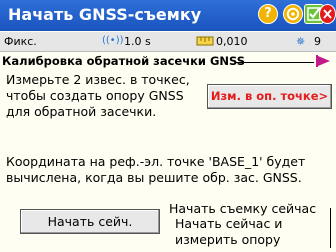  I want to click on start-now-button: Начать сейч., so click(90, 221).